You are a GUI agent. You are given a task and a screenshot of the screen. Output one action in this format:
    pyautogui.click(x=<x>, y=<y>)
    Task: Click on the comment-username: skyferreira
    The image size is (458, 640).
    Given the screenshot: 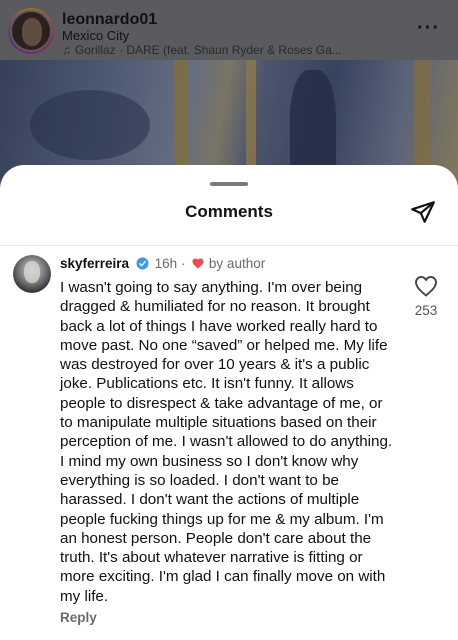 What is the action you would take?
    pyautogui.click(x=94, y=263)
    